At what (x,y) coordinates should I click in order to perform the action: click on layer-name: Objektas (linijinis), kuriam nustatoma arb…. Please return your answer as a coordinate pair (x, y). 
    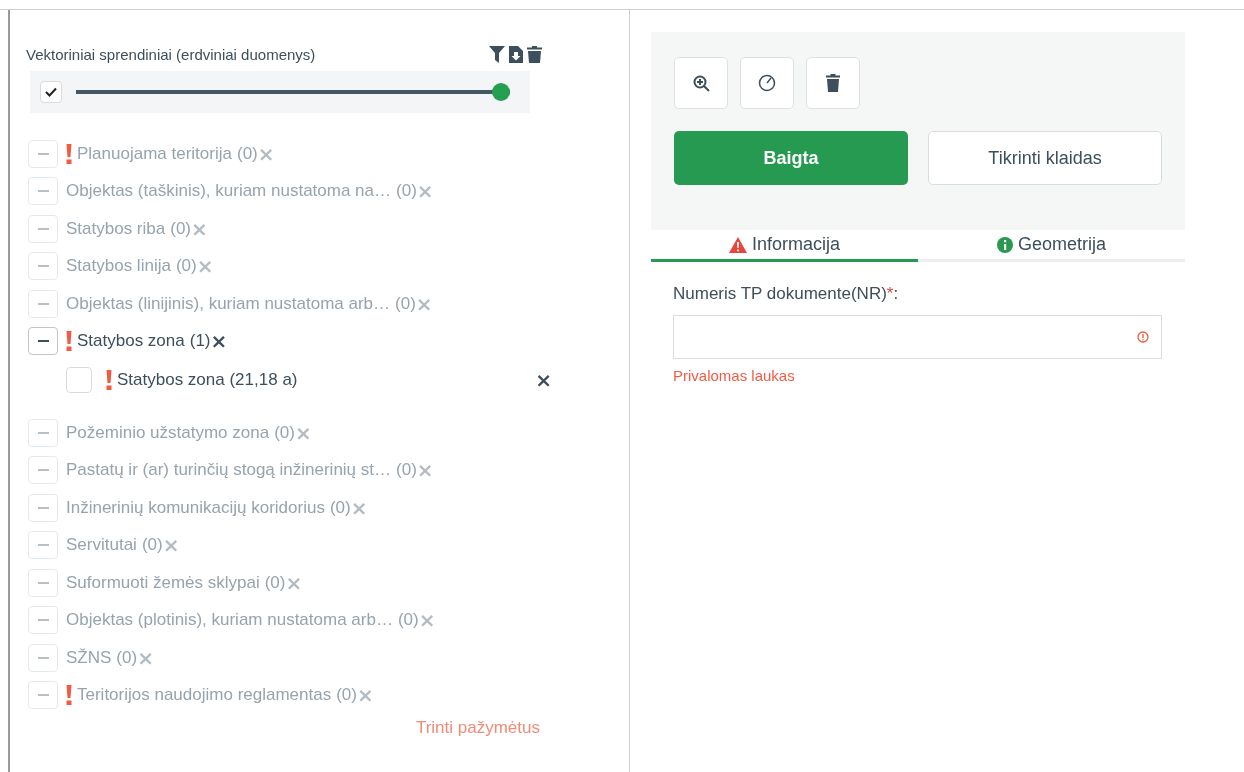
    Looking at the image, I should click on (228, 303).